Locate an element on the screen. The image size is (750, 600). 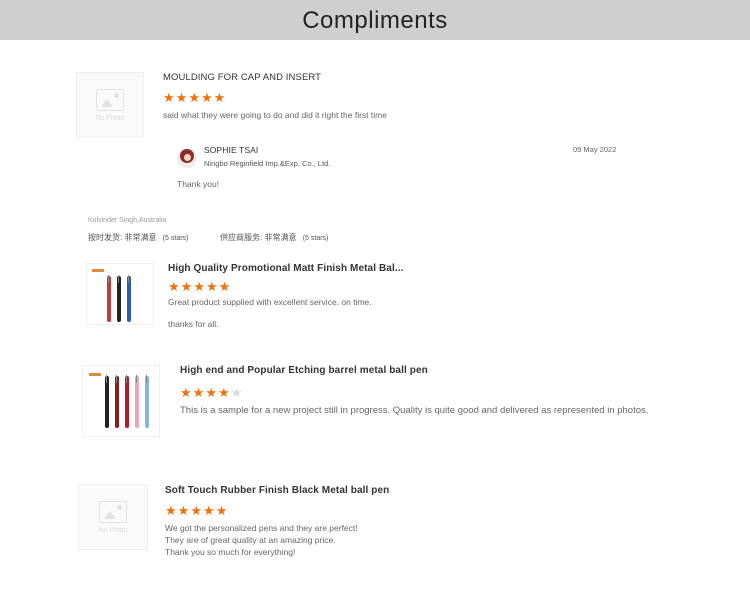
delivery-rating: 按时发货: 非常满意 (5 stars) is located at coordinates (138, 237).